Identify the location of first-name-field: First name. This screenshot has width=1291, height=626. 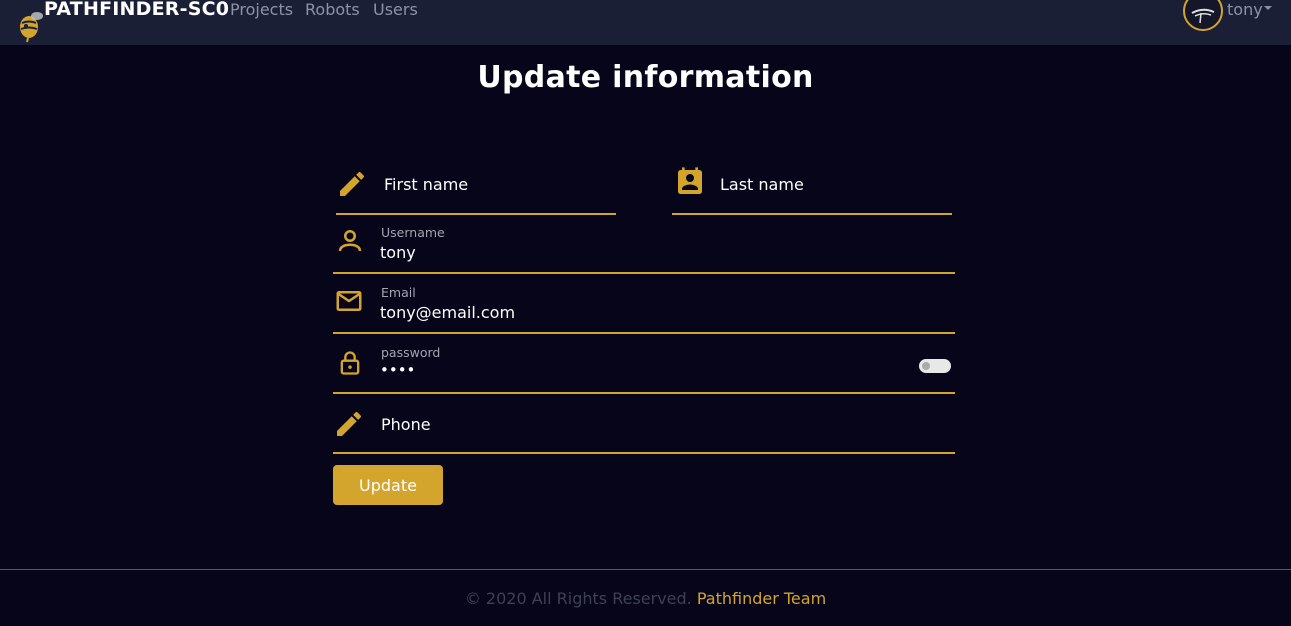
(476, 187).